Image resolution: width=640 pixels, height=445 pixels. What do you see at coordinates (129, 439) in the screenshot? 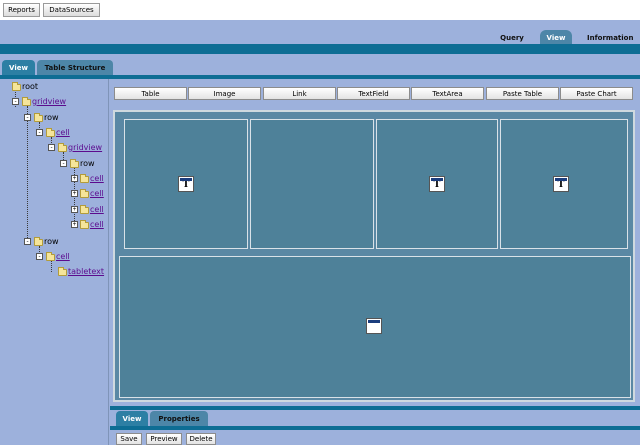
I see `save-button: Save` at bounding box center [129, 439].